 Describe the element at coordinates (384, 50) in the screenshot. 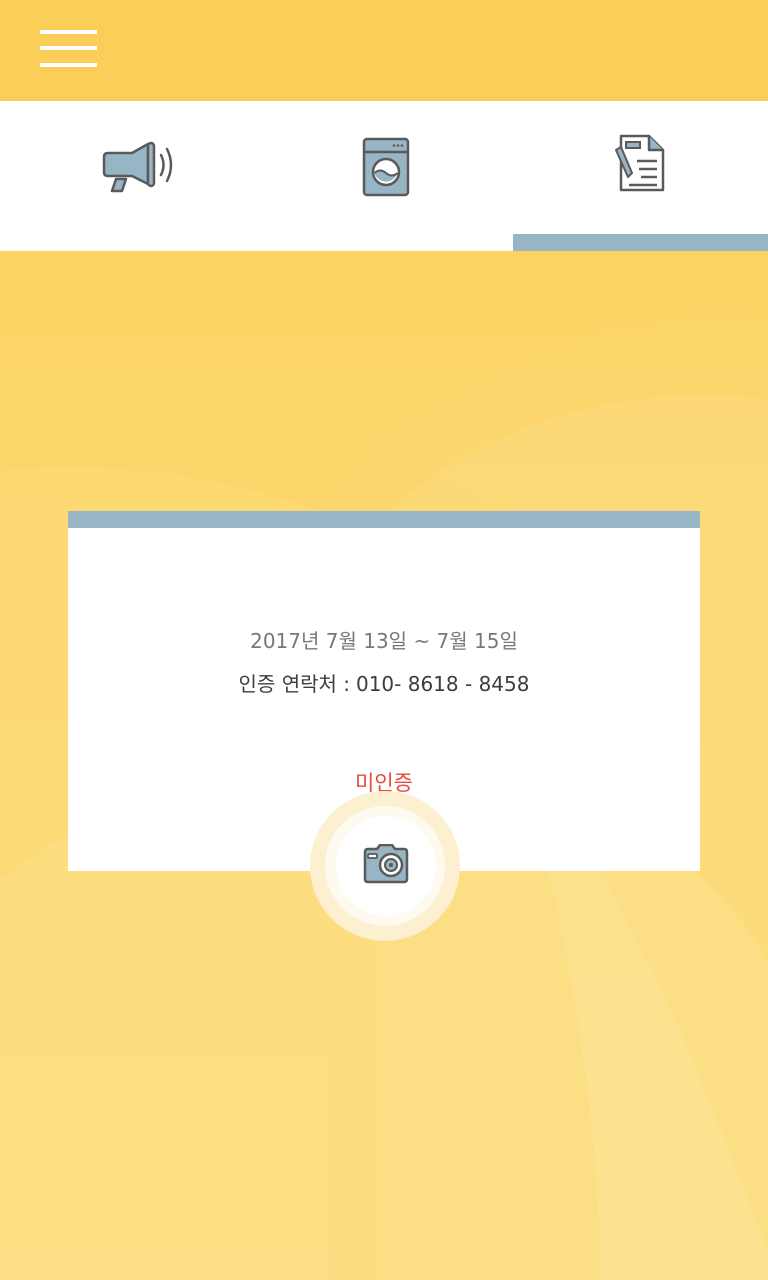

I see `top-app-bar` at that location.